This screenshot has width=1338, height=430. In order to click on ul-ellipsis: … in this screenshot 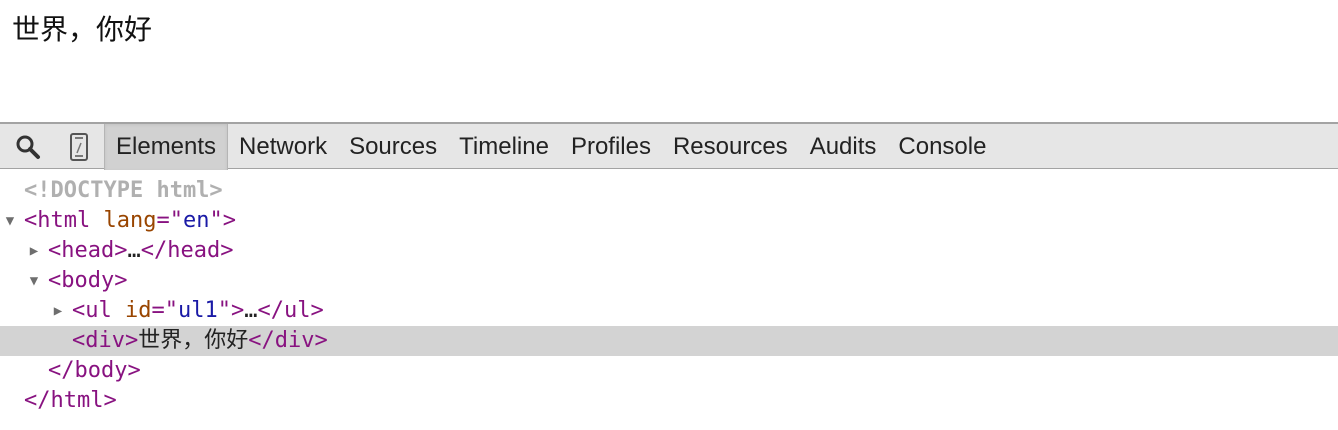, I will do `click(251, 310)`.